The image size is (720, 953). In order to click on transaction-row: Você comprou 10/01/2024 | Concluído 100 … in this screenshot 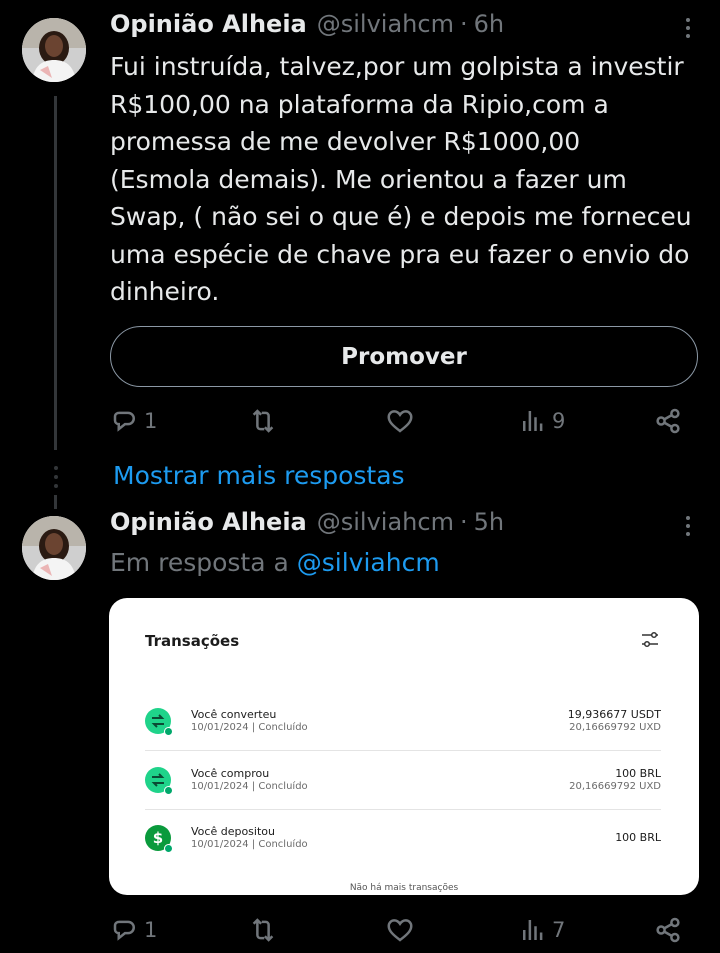, I will do `click(403, 786)`.